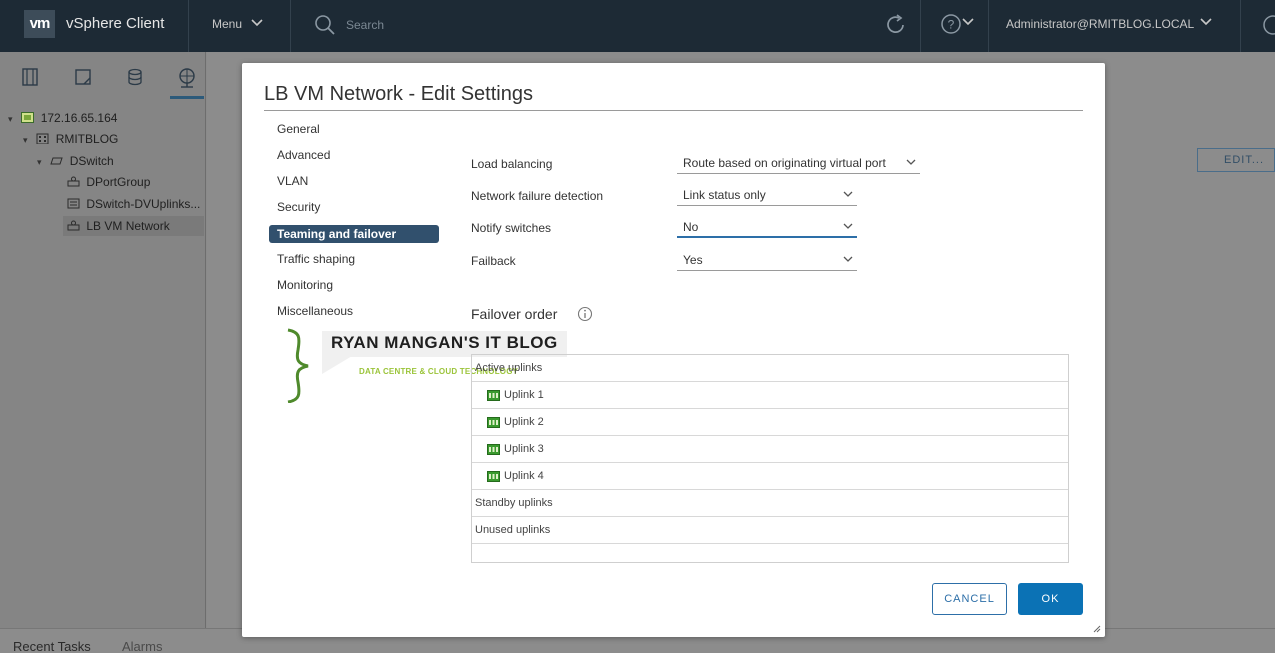  I want to click on app-title: vSphere Client, so click(115, 23).